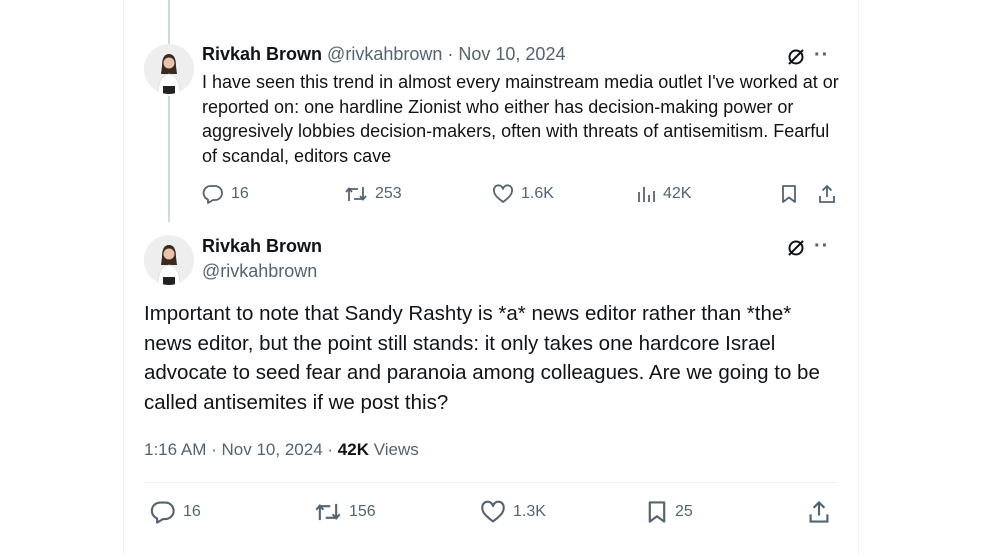  I want to click on bookmark-count: 25, so click(684, 511).